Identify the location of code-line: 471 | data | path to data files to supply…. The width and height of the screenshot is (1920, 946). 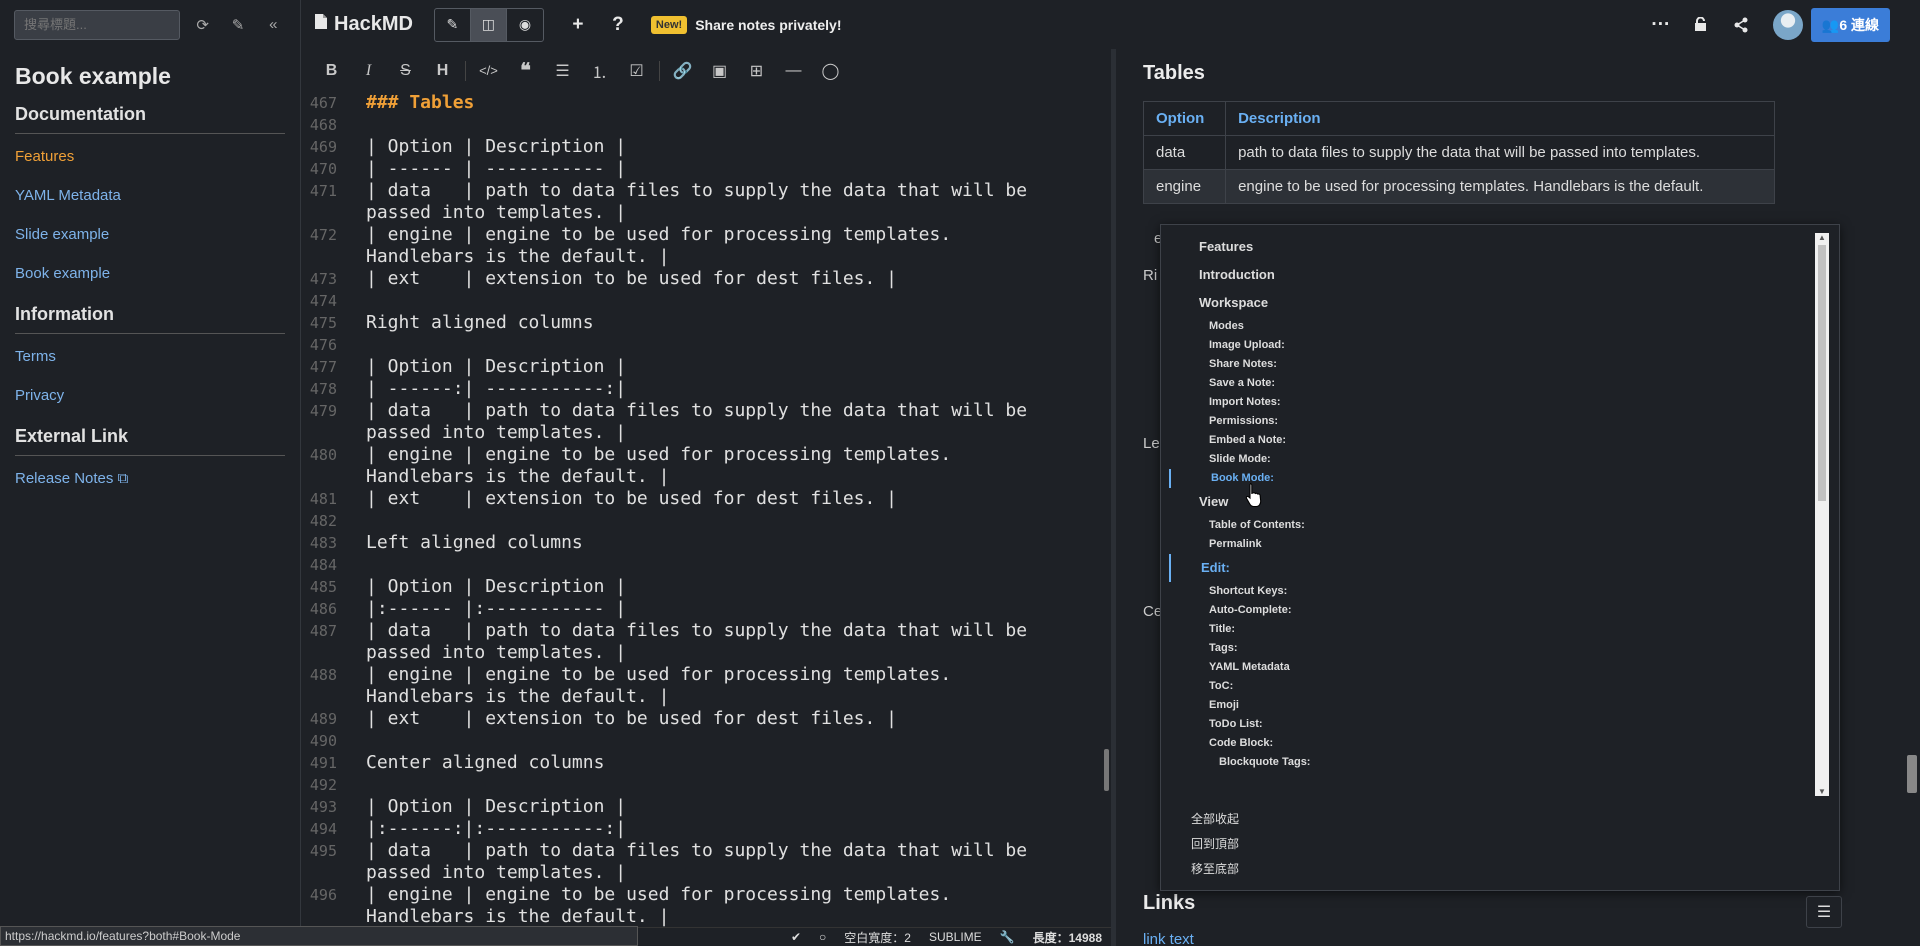
(699, 191).